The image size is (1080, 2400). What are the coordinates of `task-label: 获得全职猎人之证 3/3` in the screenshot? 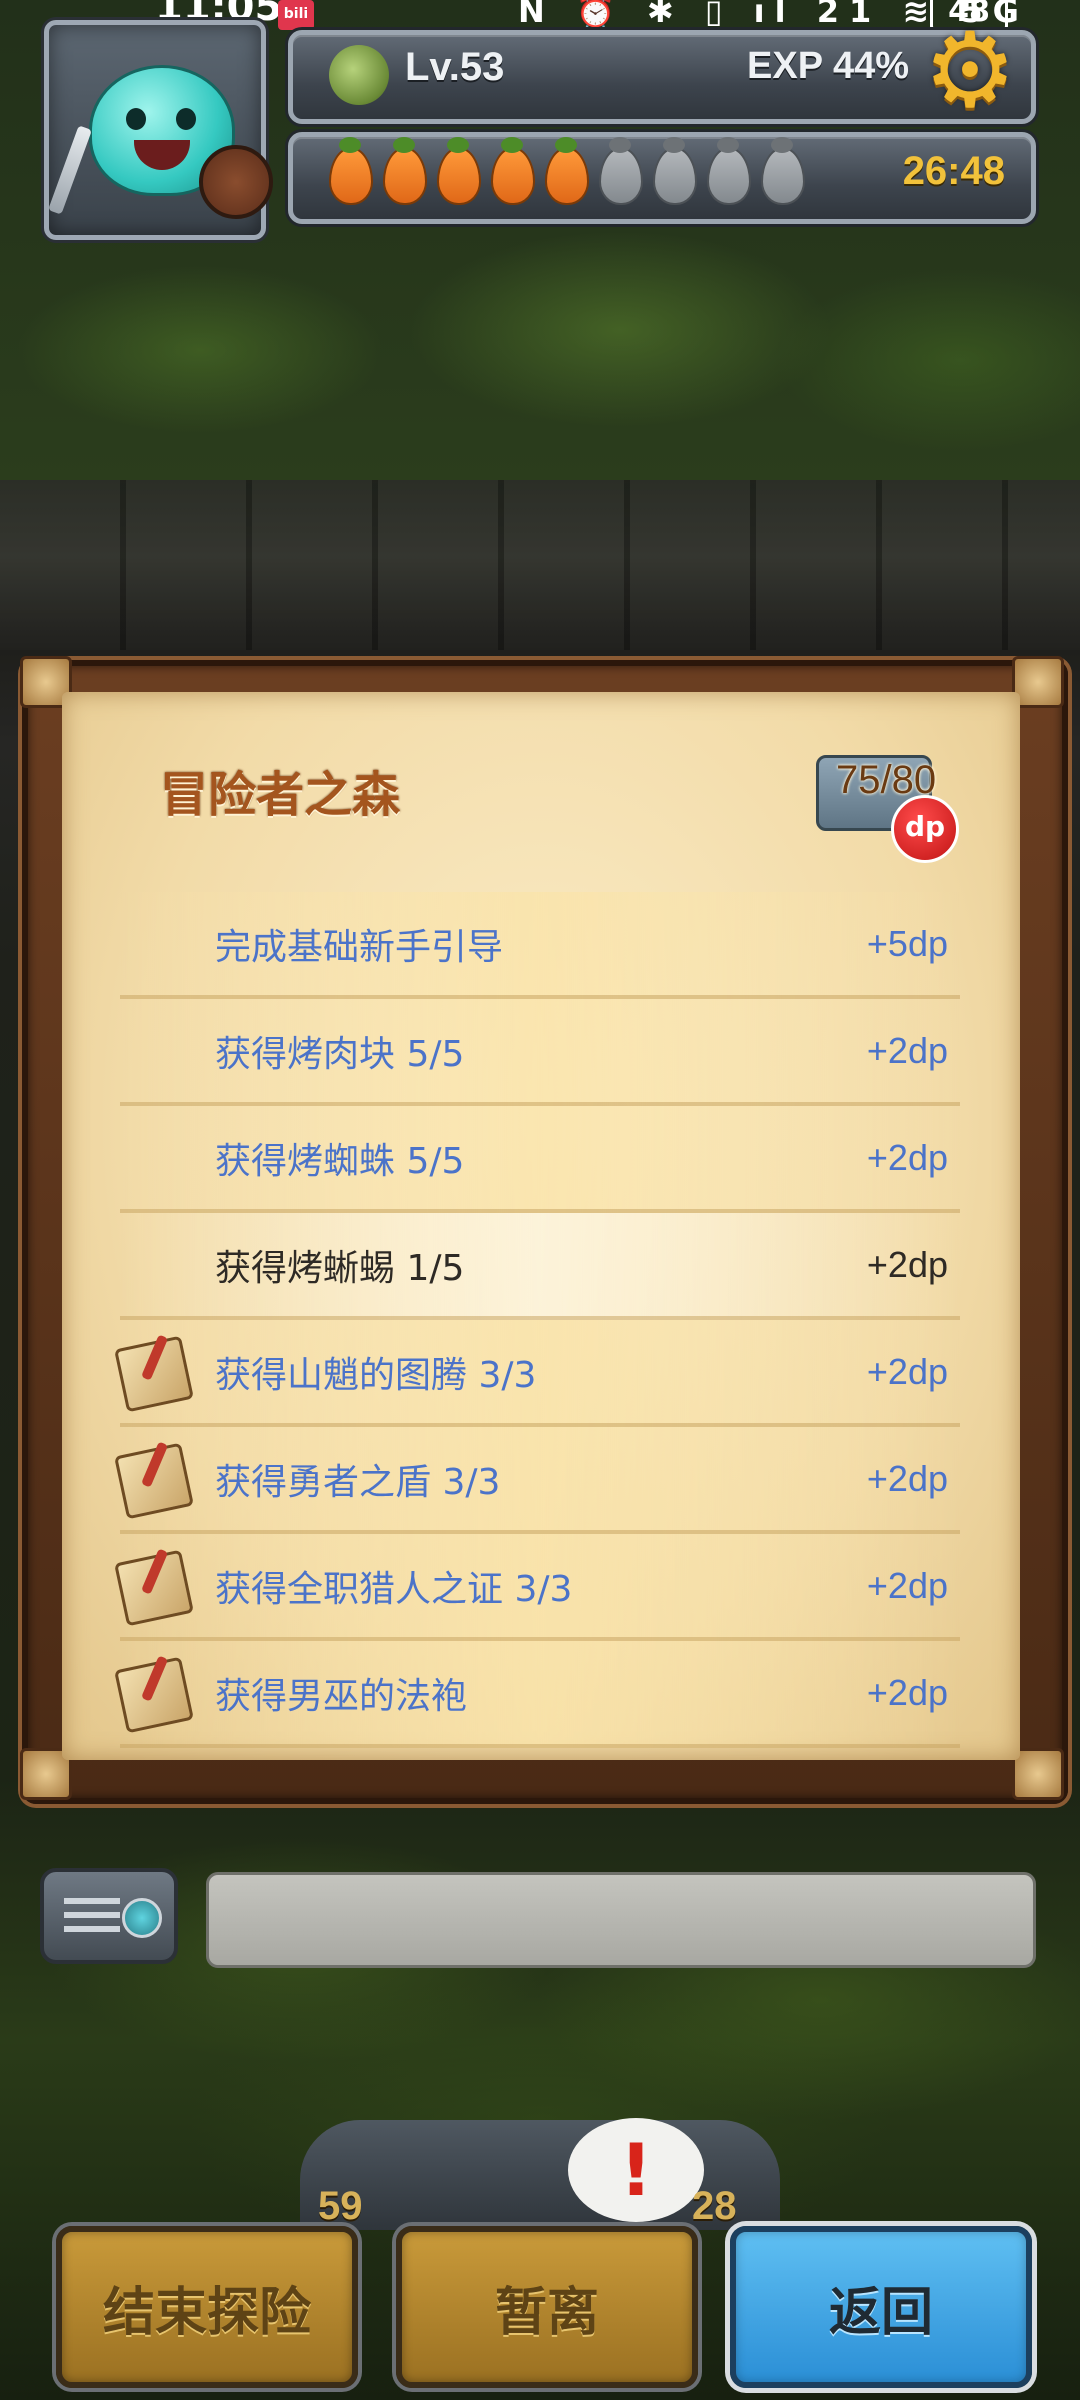 It's located at (394, 1589).